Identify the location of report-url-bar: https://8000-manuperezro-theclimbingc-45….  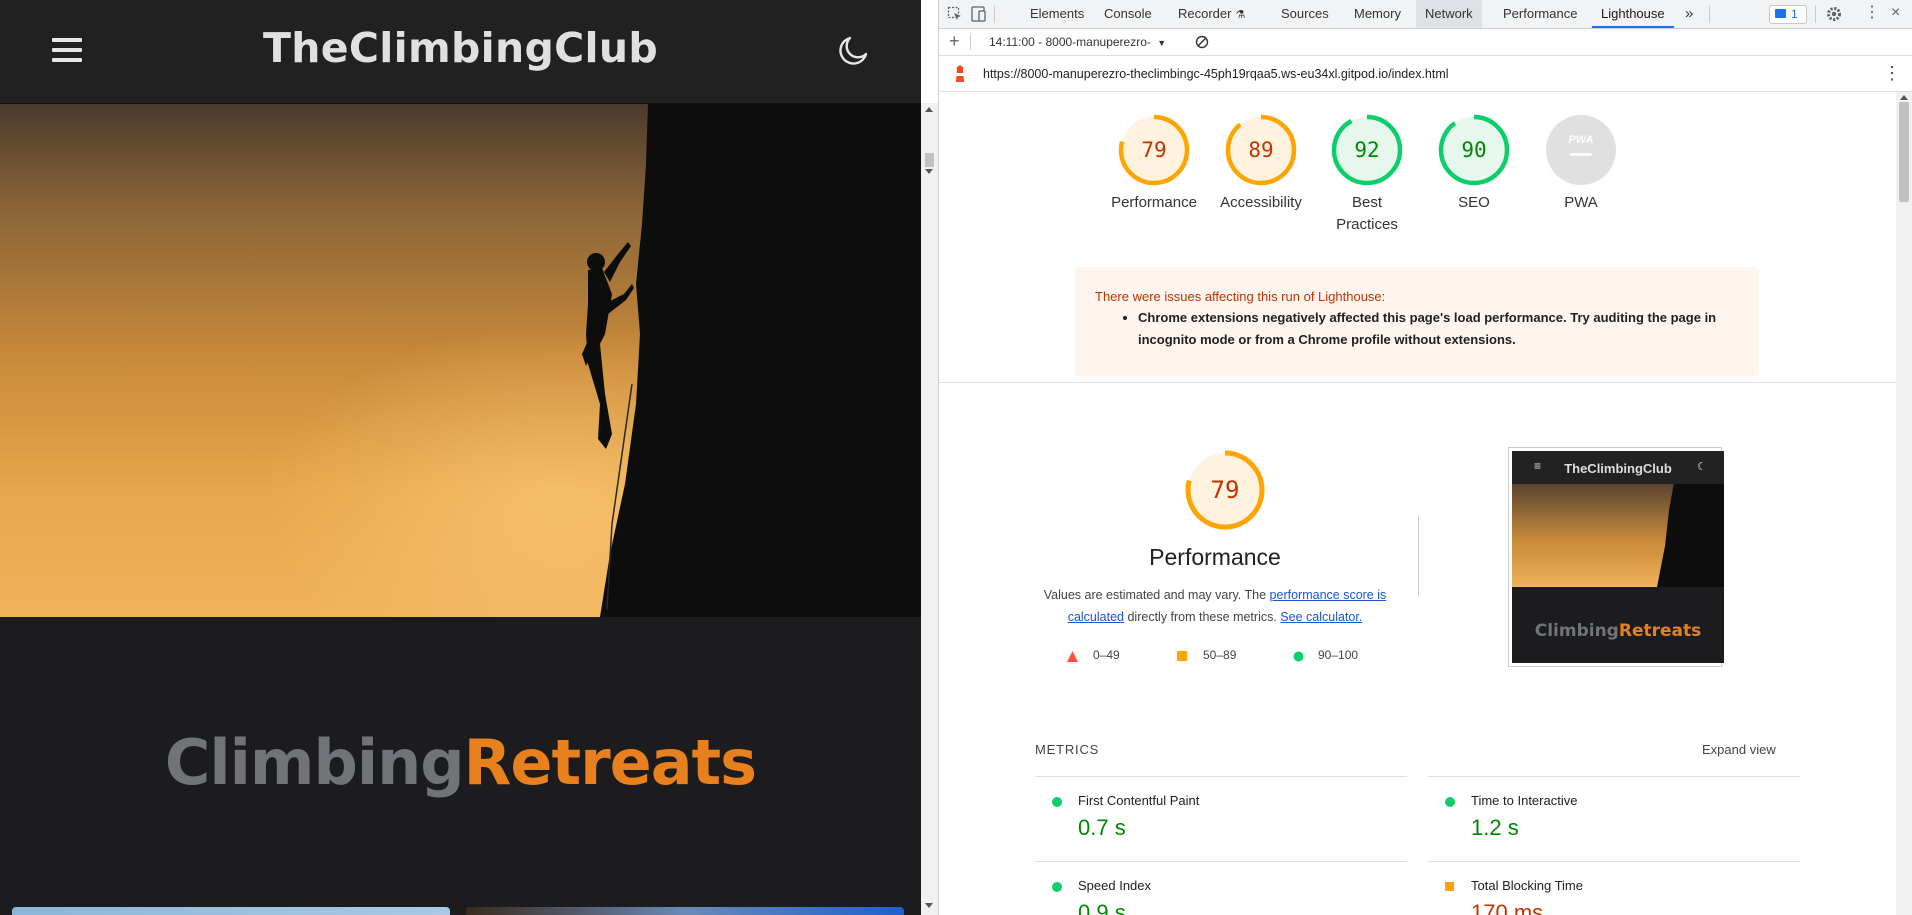
(1425, 74).